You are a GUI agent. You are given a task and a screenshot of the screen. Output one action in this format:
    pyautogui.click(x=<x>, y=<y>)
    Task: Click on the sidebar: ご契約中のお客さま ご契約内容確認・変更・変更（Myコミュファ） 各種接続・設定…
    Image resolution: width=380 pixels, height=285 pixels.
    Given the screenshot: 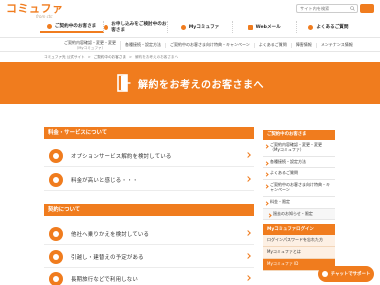 What is the action you would take?
    pyautogui.click(x=299, y=200)
    